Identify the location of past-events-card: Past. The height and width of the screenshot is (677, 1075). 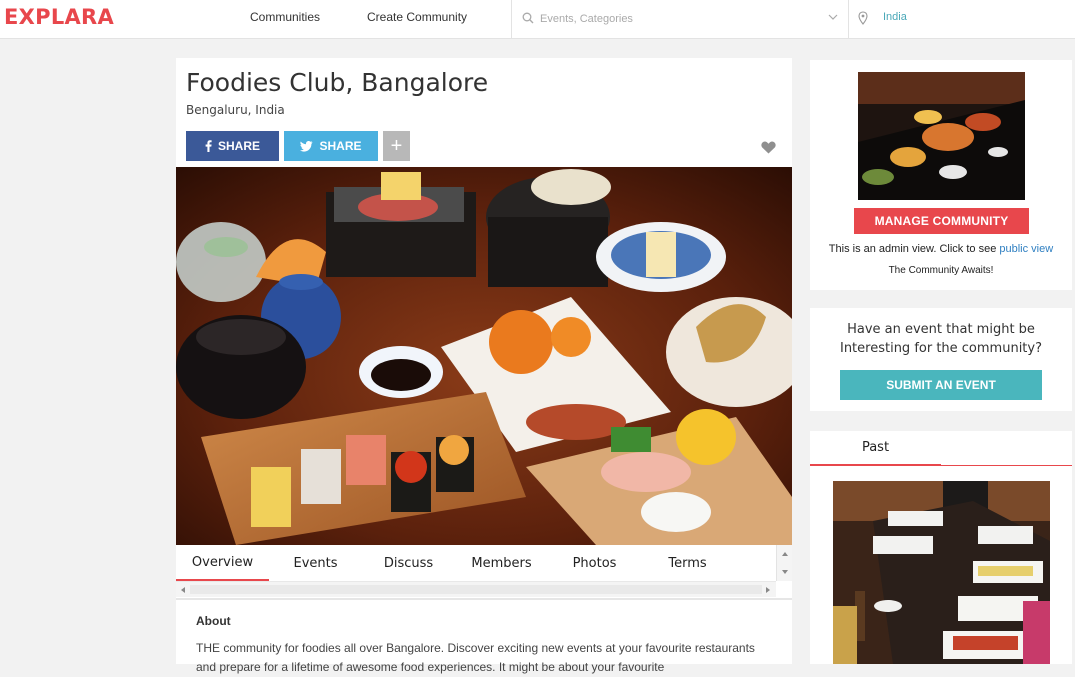
(941, 547).